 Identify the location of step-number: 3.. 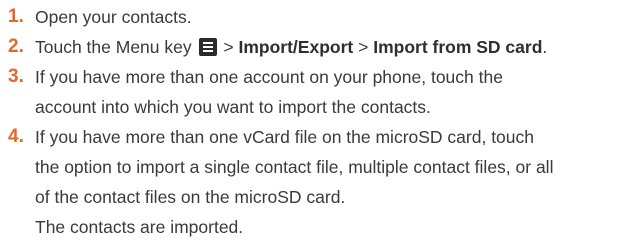
(16, 76).